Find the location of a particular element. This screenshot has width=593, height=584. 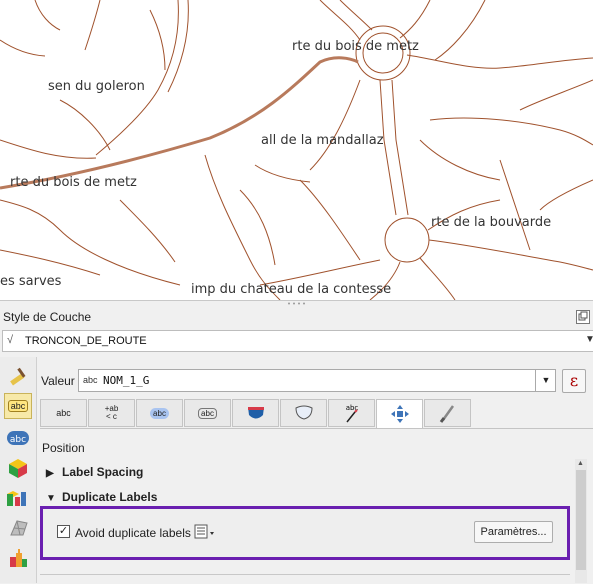

tab-background: abc is located at coordinates (207, 413).